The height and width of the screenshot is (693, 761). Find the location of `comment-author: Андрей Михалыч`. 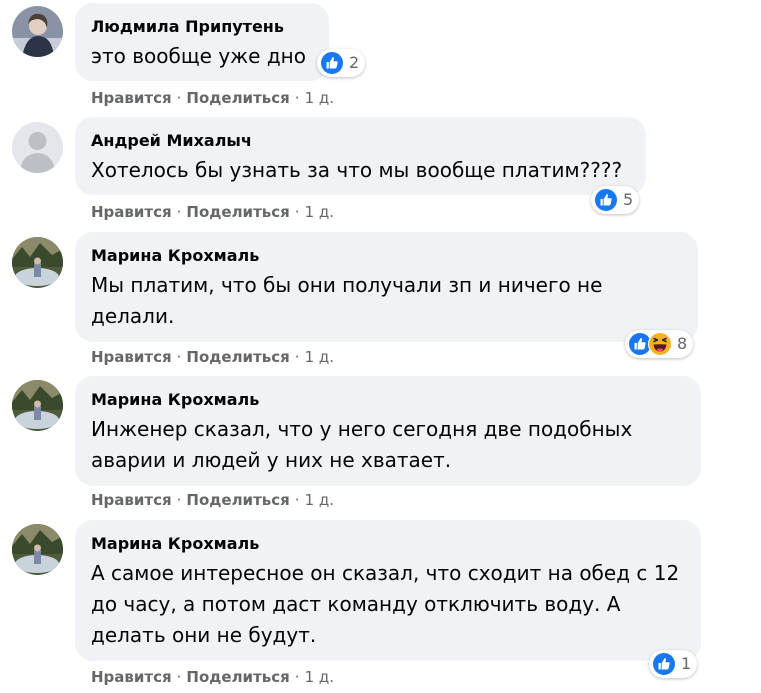

comment-author: Андрей Михалыч is located at coordinates (360, 141).